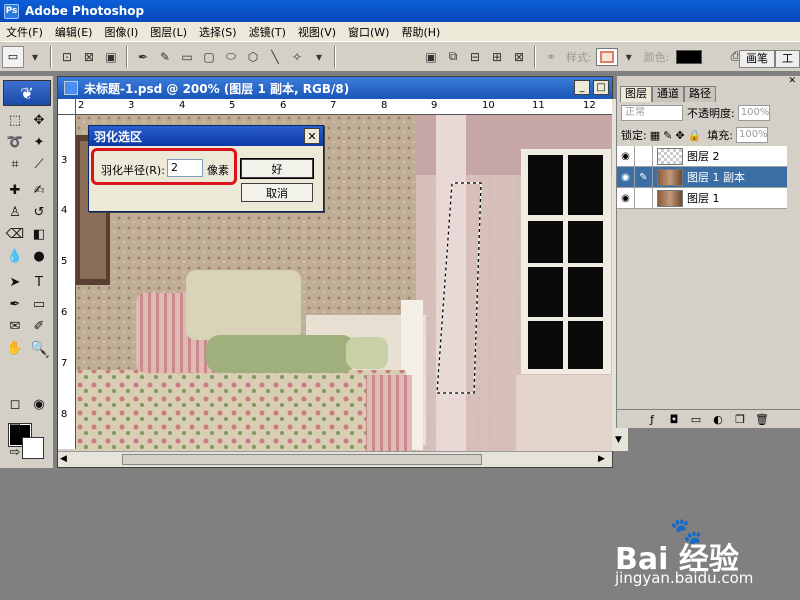  What do you see at coordinates (655, 135) in the screenshot?
I see `lock-transparency-icon: ▦` at bounding box center [655, 135].